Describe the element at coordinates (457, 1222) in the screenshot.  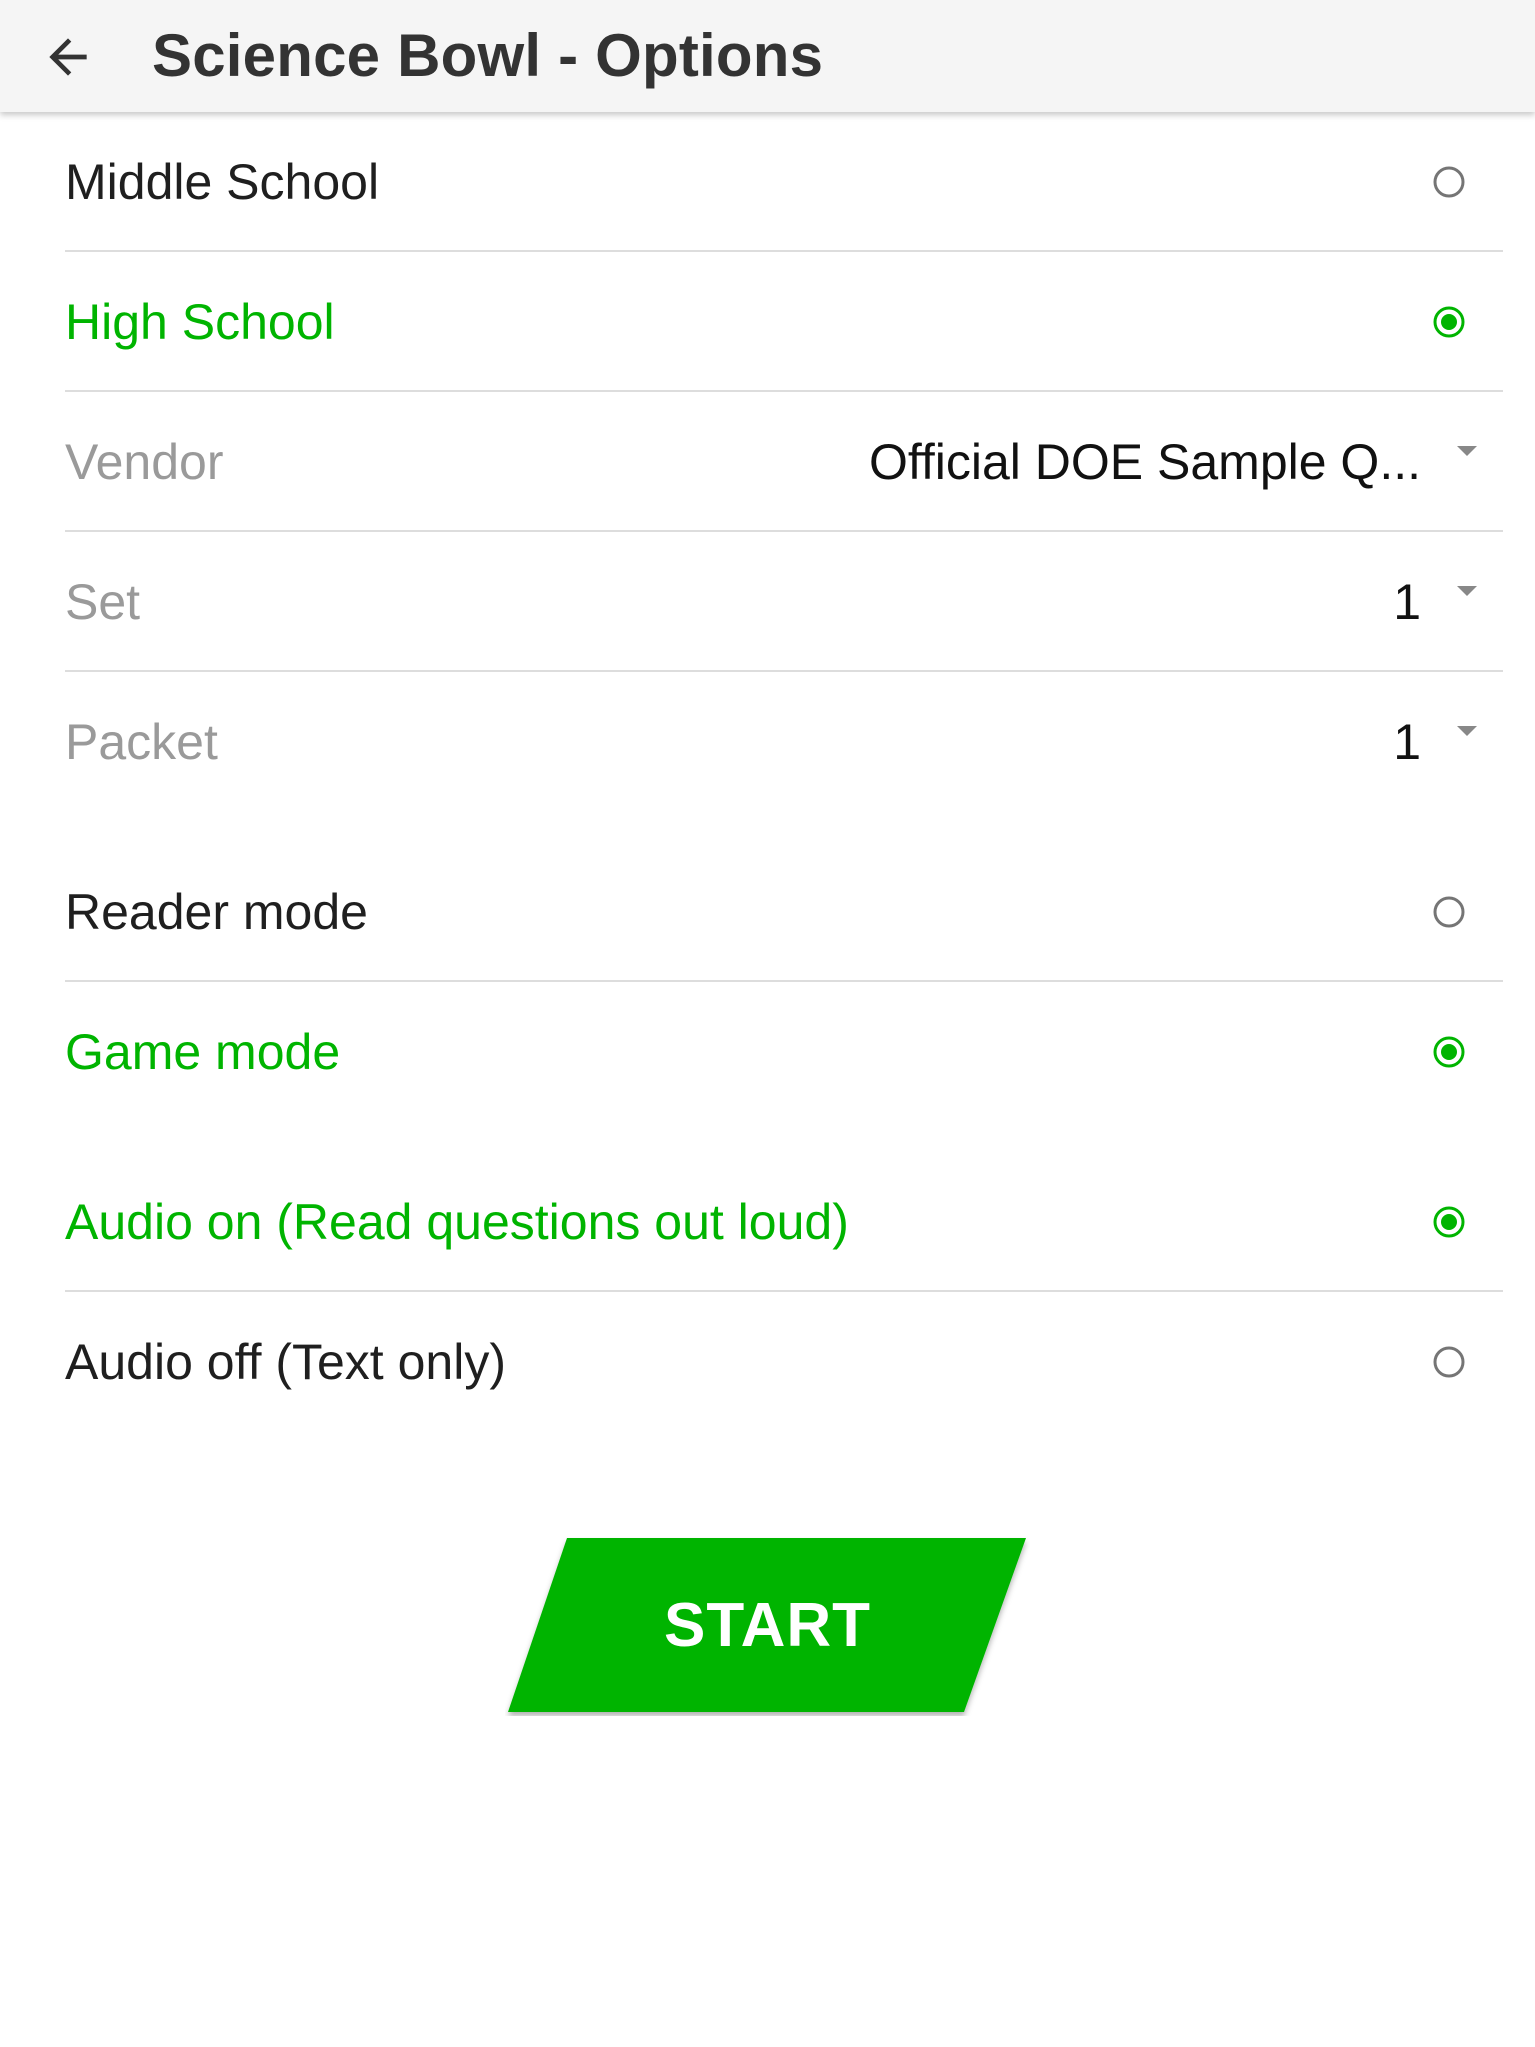
I see `option-label: Audio on (Read questions out loud)` at that location.